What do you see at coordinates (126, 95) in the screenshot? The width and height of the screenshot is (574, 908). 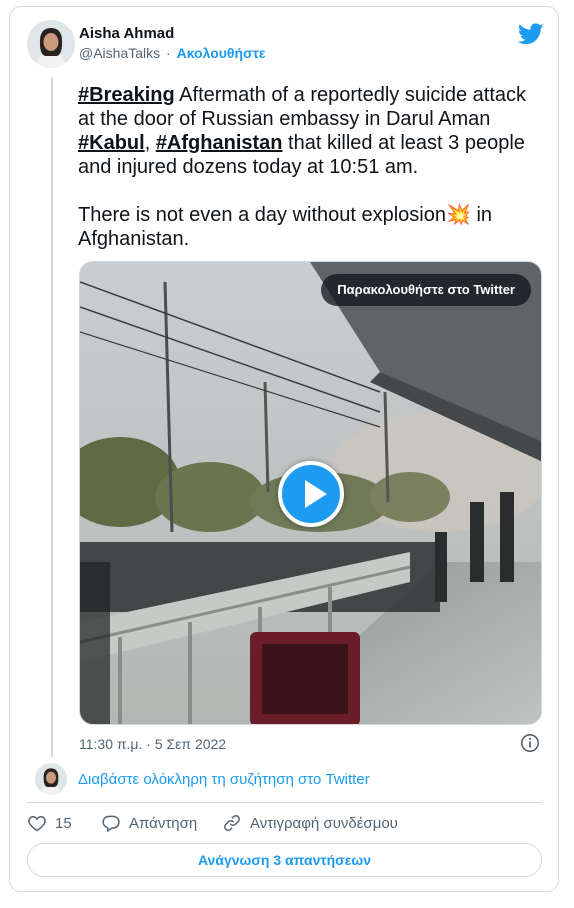 I see `hashtag-breaking: #Breaking` at bounding box center [126, 95].